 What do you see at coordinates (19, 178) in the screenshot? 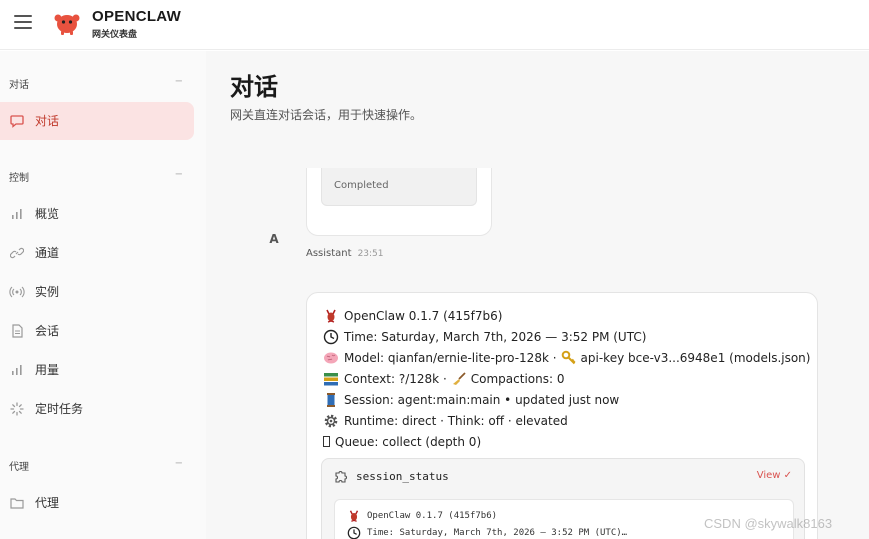
I see `section-label: 控制` at bounding box center [19, 178].